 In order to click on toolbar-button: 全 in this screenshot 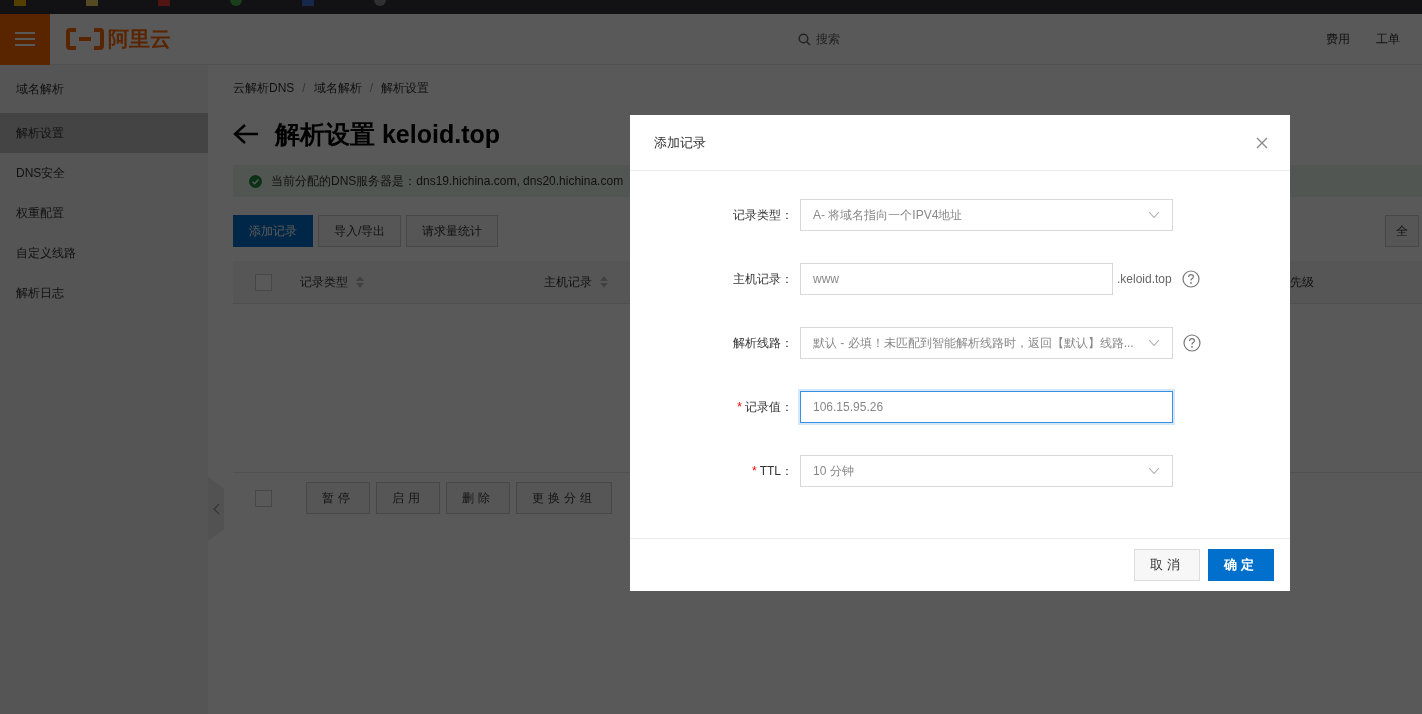, I will do `click(1402, 231)`.